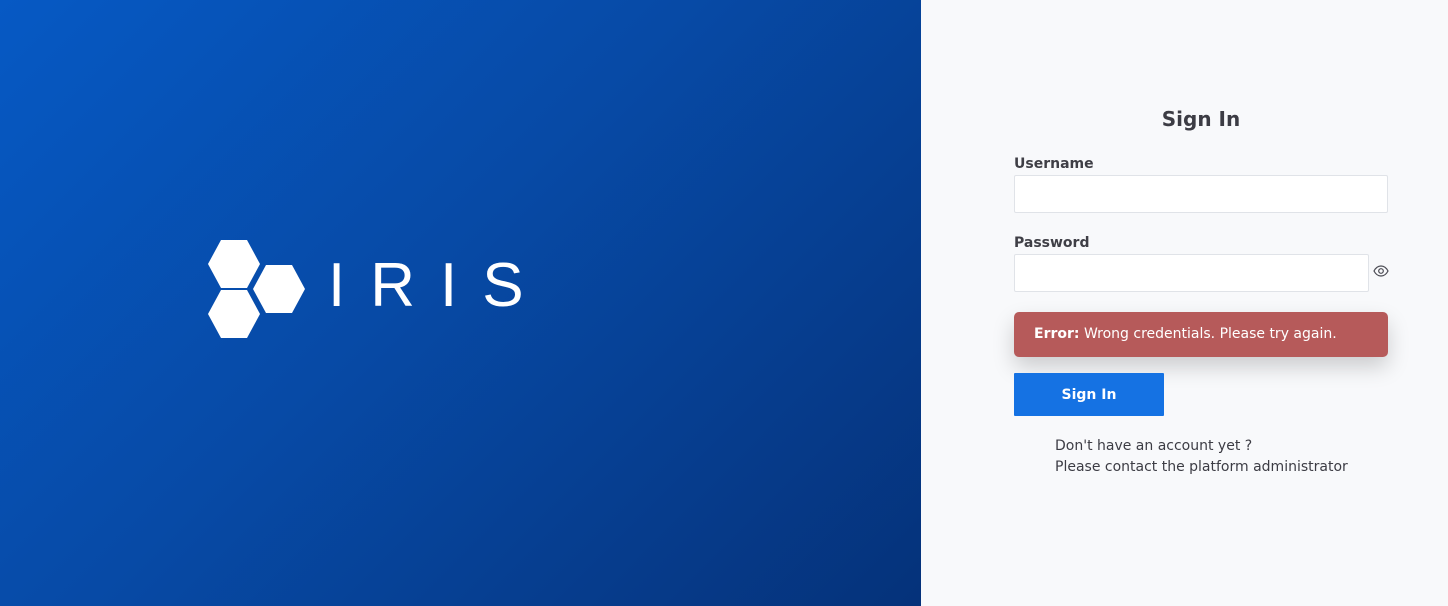 The height and width of the screenshot is (606, 1448). I want to click on eye-icon, so click(1381, 271).